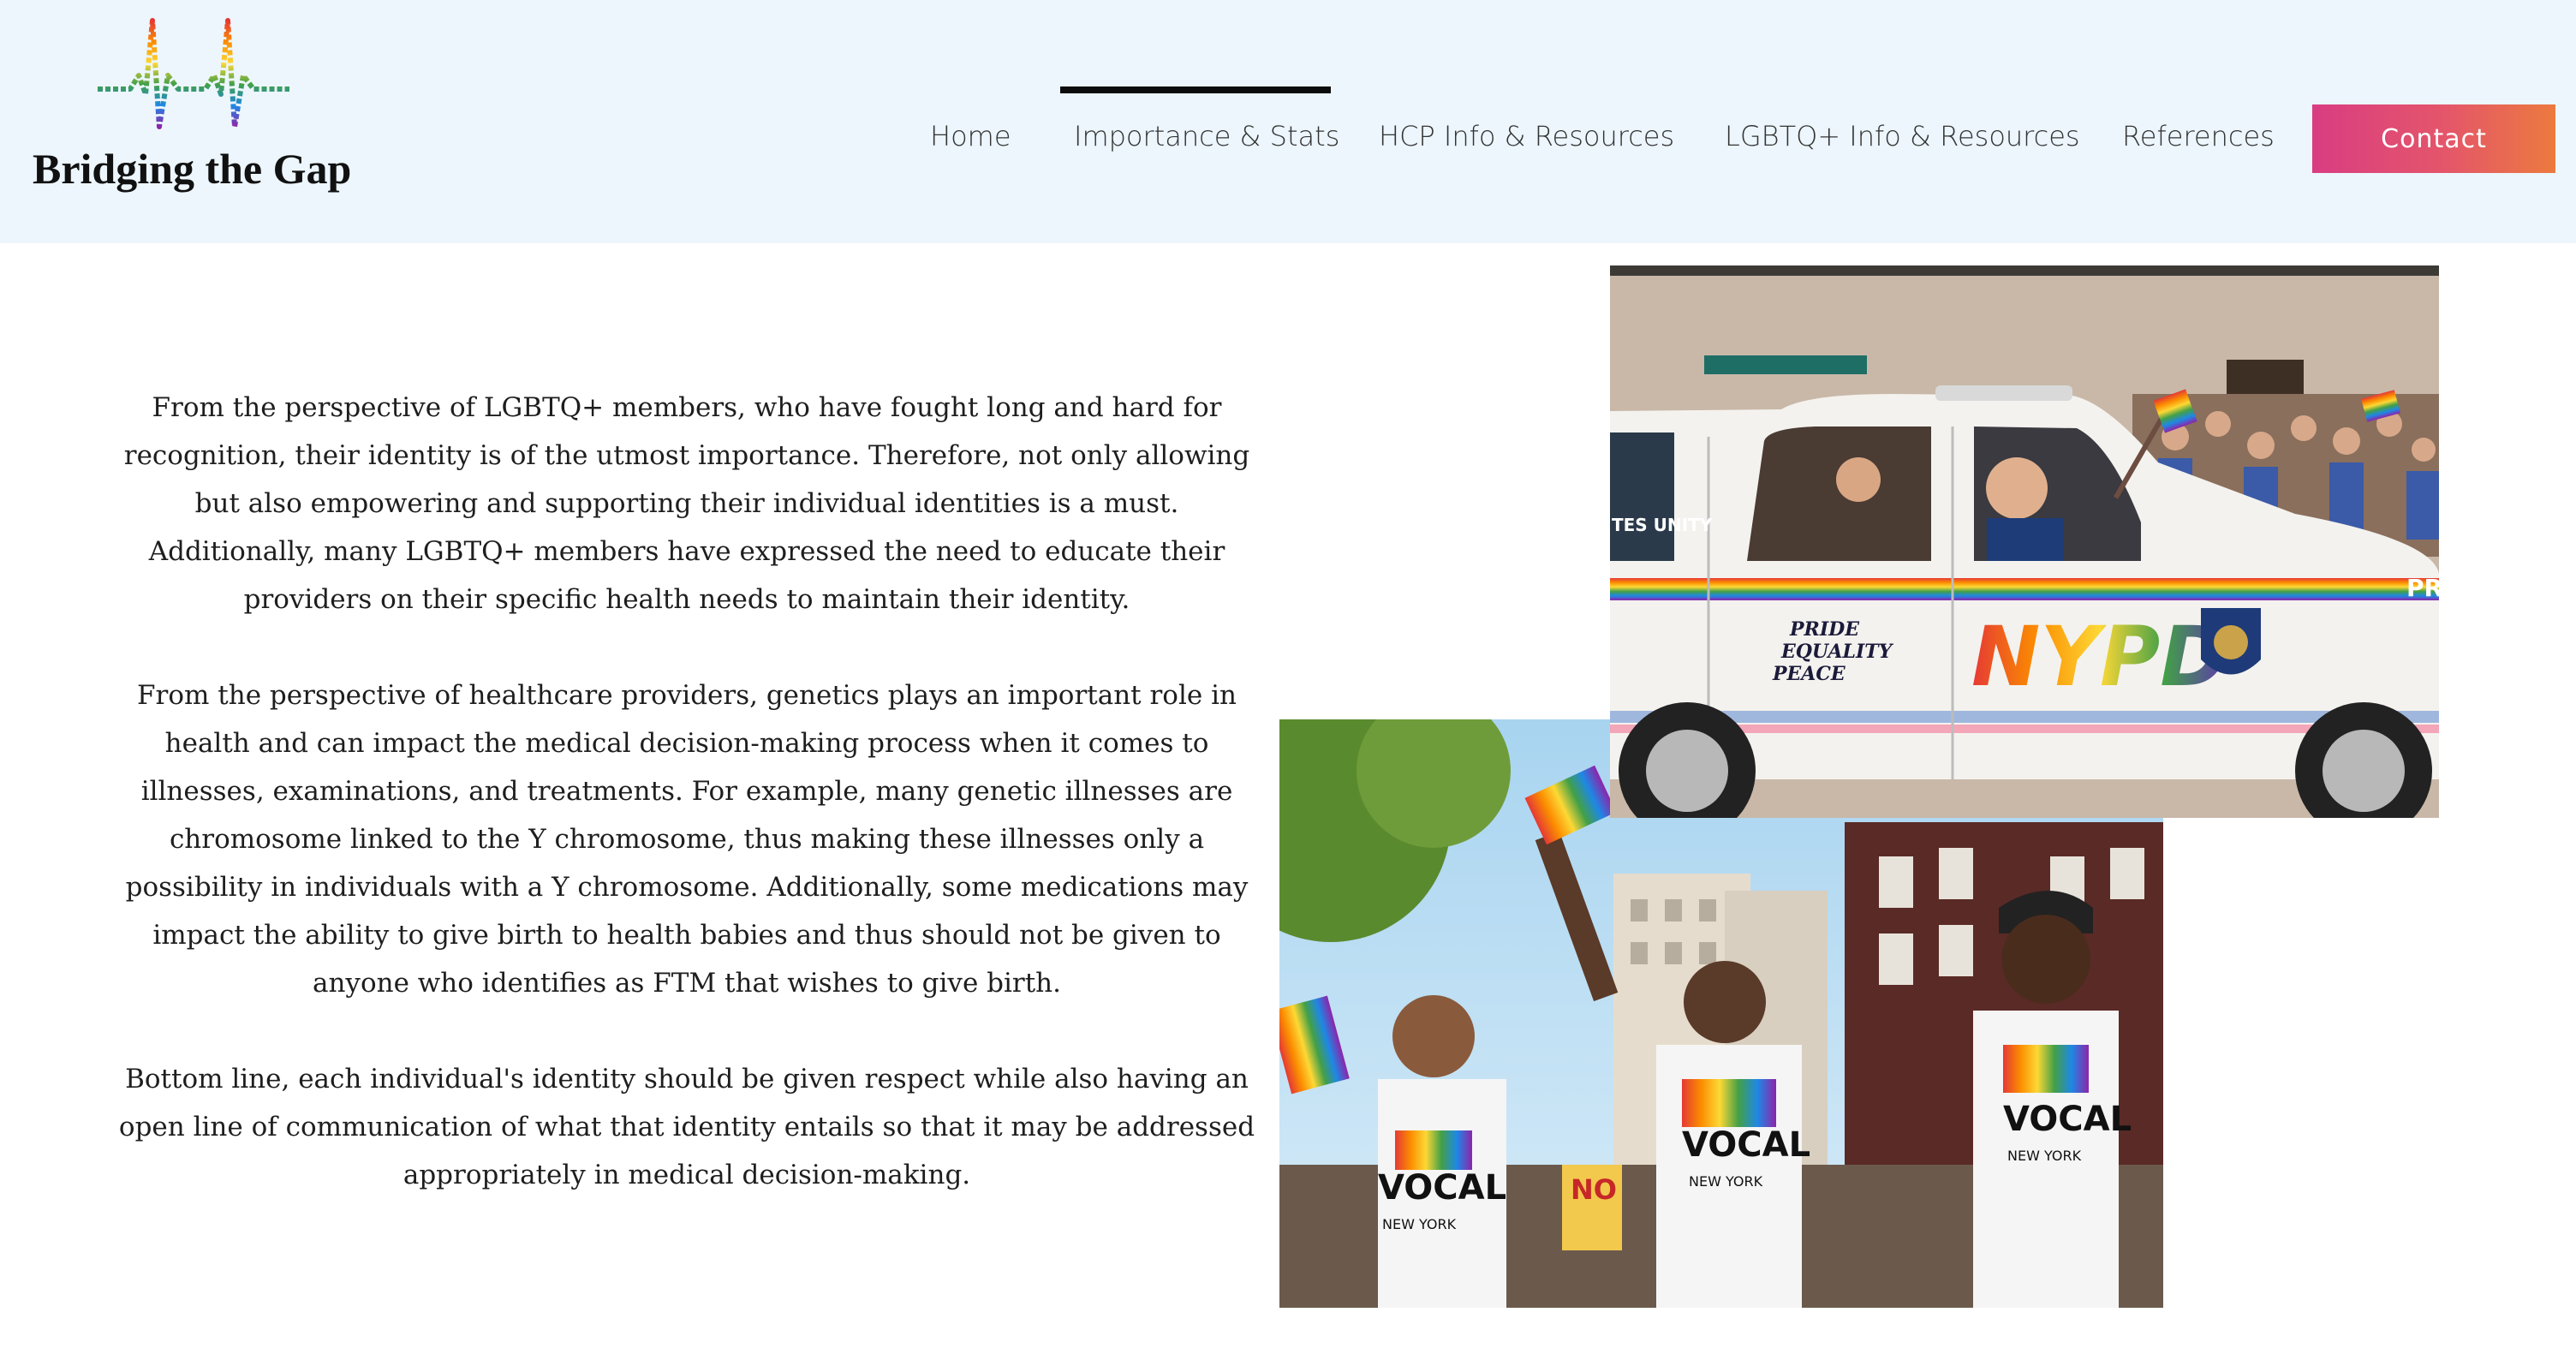  What do you see at coordinates (1746, 1145) in the screenshot?
I see `shirt-text-center: VOCAL` at bounding box center [1746, 1145].